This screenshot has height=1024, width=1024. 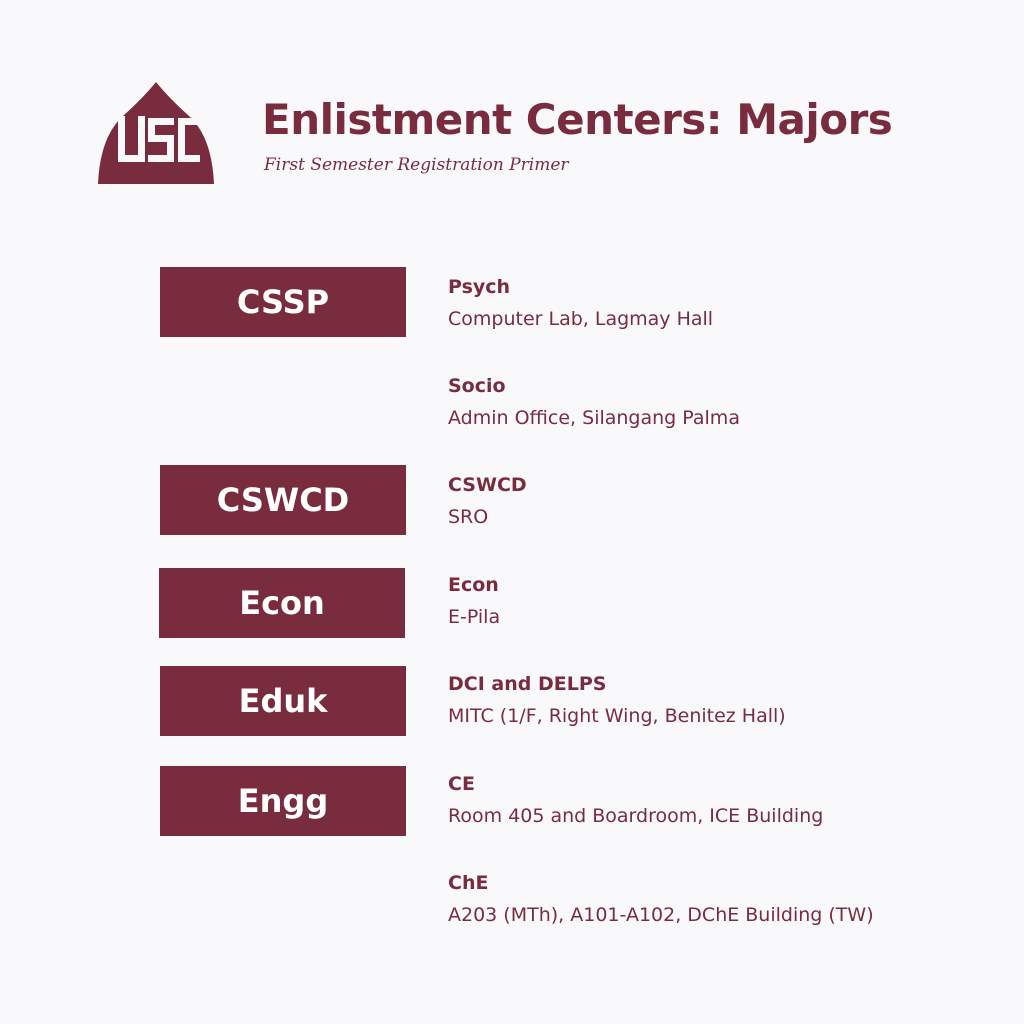 What do you see at coordinates (708, 601) in the screenshot?
I see `entry-econ: Econ E-Pila` at bounding box center [708, 601].